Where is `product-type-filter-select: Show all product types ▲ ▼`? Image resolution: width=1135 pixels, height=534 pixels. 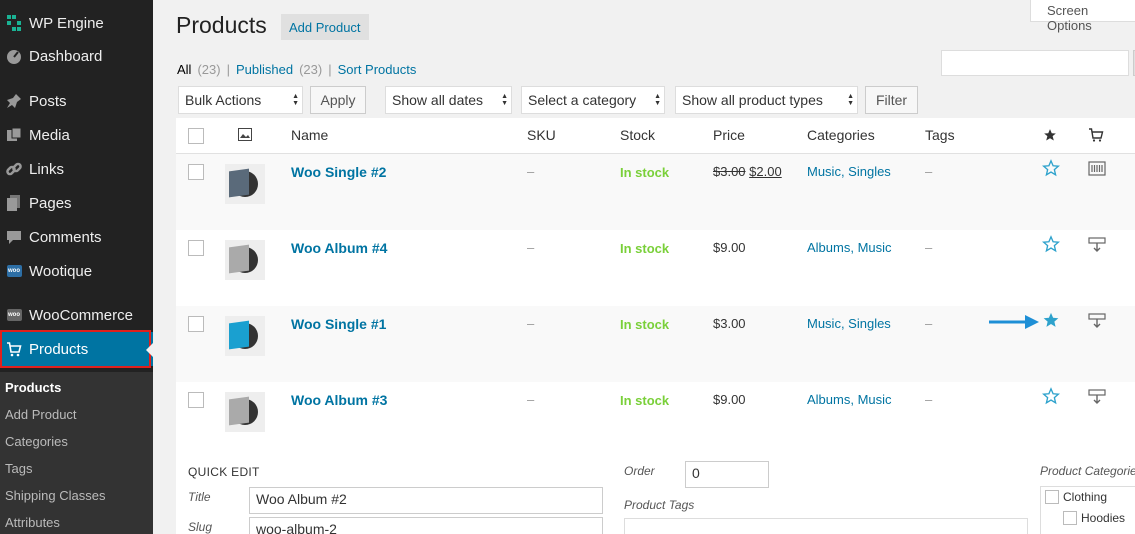 product-type-filter-select: Show all product types ▲ ▼ is located at coordinates (766, 100).